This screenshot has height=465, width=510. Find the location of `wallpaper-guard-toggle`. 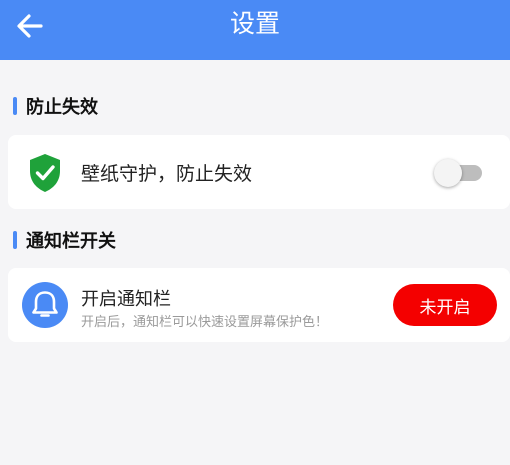

wallpaper-guard-toggle is located at coordinates (458, 172).